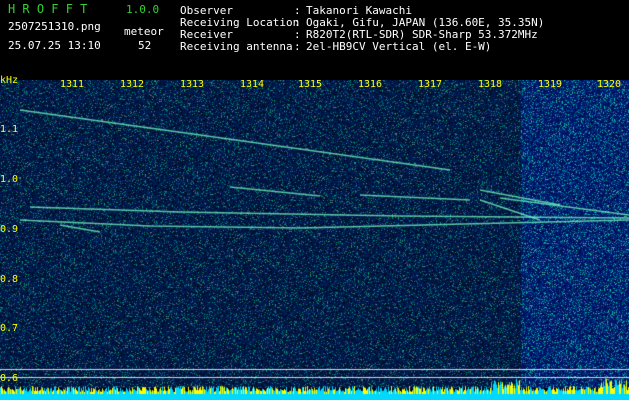 Image resolution: width=629 pixels, height=400 pixels. What do you see at coordinates (143, 9) in the screenshot?
I see `app-version: 1.0.0` at bounding box center [143, 9].